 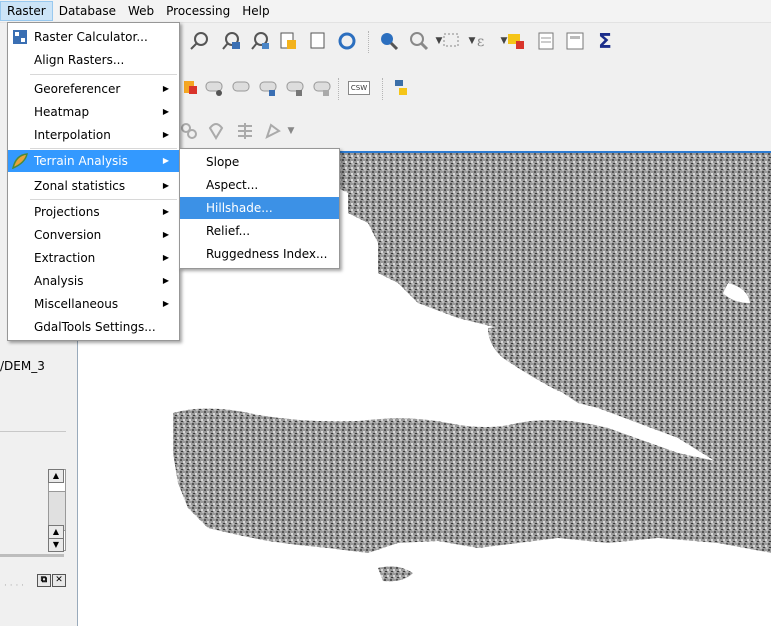 What do you see at coordinates (347, 41) in the screenshot?
I see `refresh-icon` at bounding box center [347, 41].